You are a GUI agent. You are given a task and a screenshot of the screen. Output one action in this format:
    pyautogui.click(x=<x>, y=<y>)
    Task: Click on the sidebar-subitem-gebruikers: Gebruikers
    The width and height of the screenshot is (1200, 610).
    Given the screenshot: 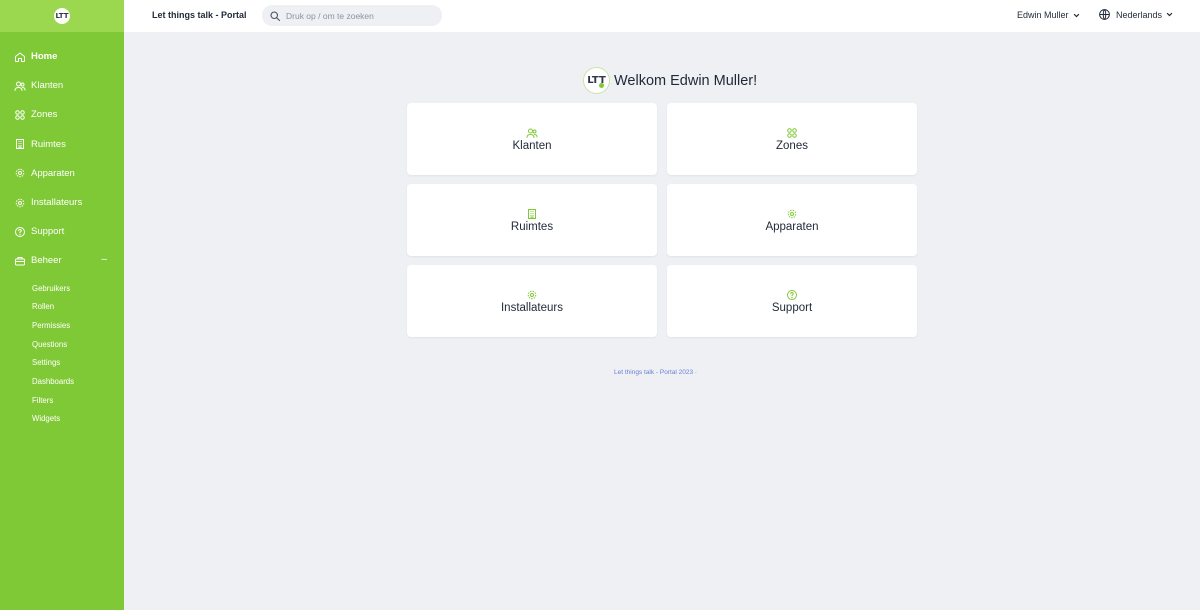 What is the action you would take?
    pyautogui.click(x=62, y=289)
    